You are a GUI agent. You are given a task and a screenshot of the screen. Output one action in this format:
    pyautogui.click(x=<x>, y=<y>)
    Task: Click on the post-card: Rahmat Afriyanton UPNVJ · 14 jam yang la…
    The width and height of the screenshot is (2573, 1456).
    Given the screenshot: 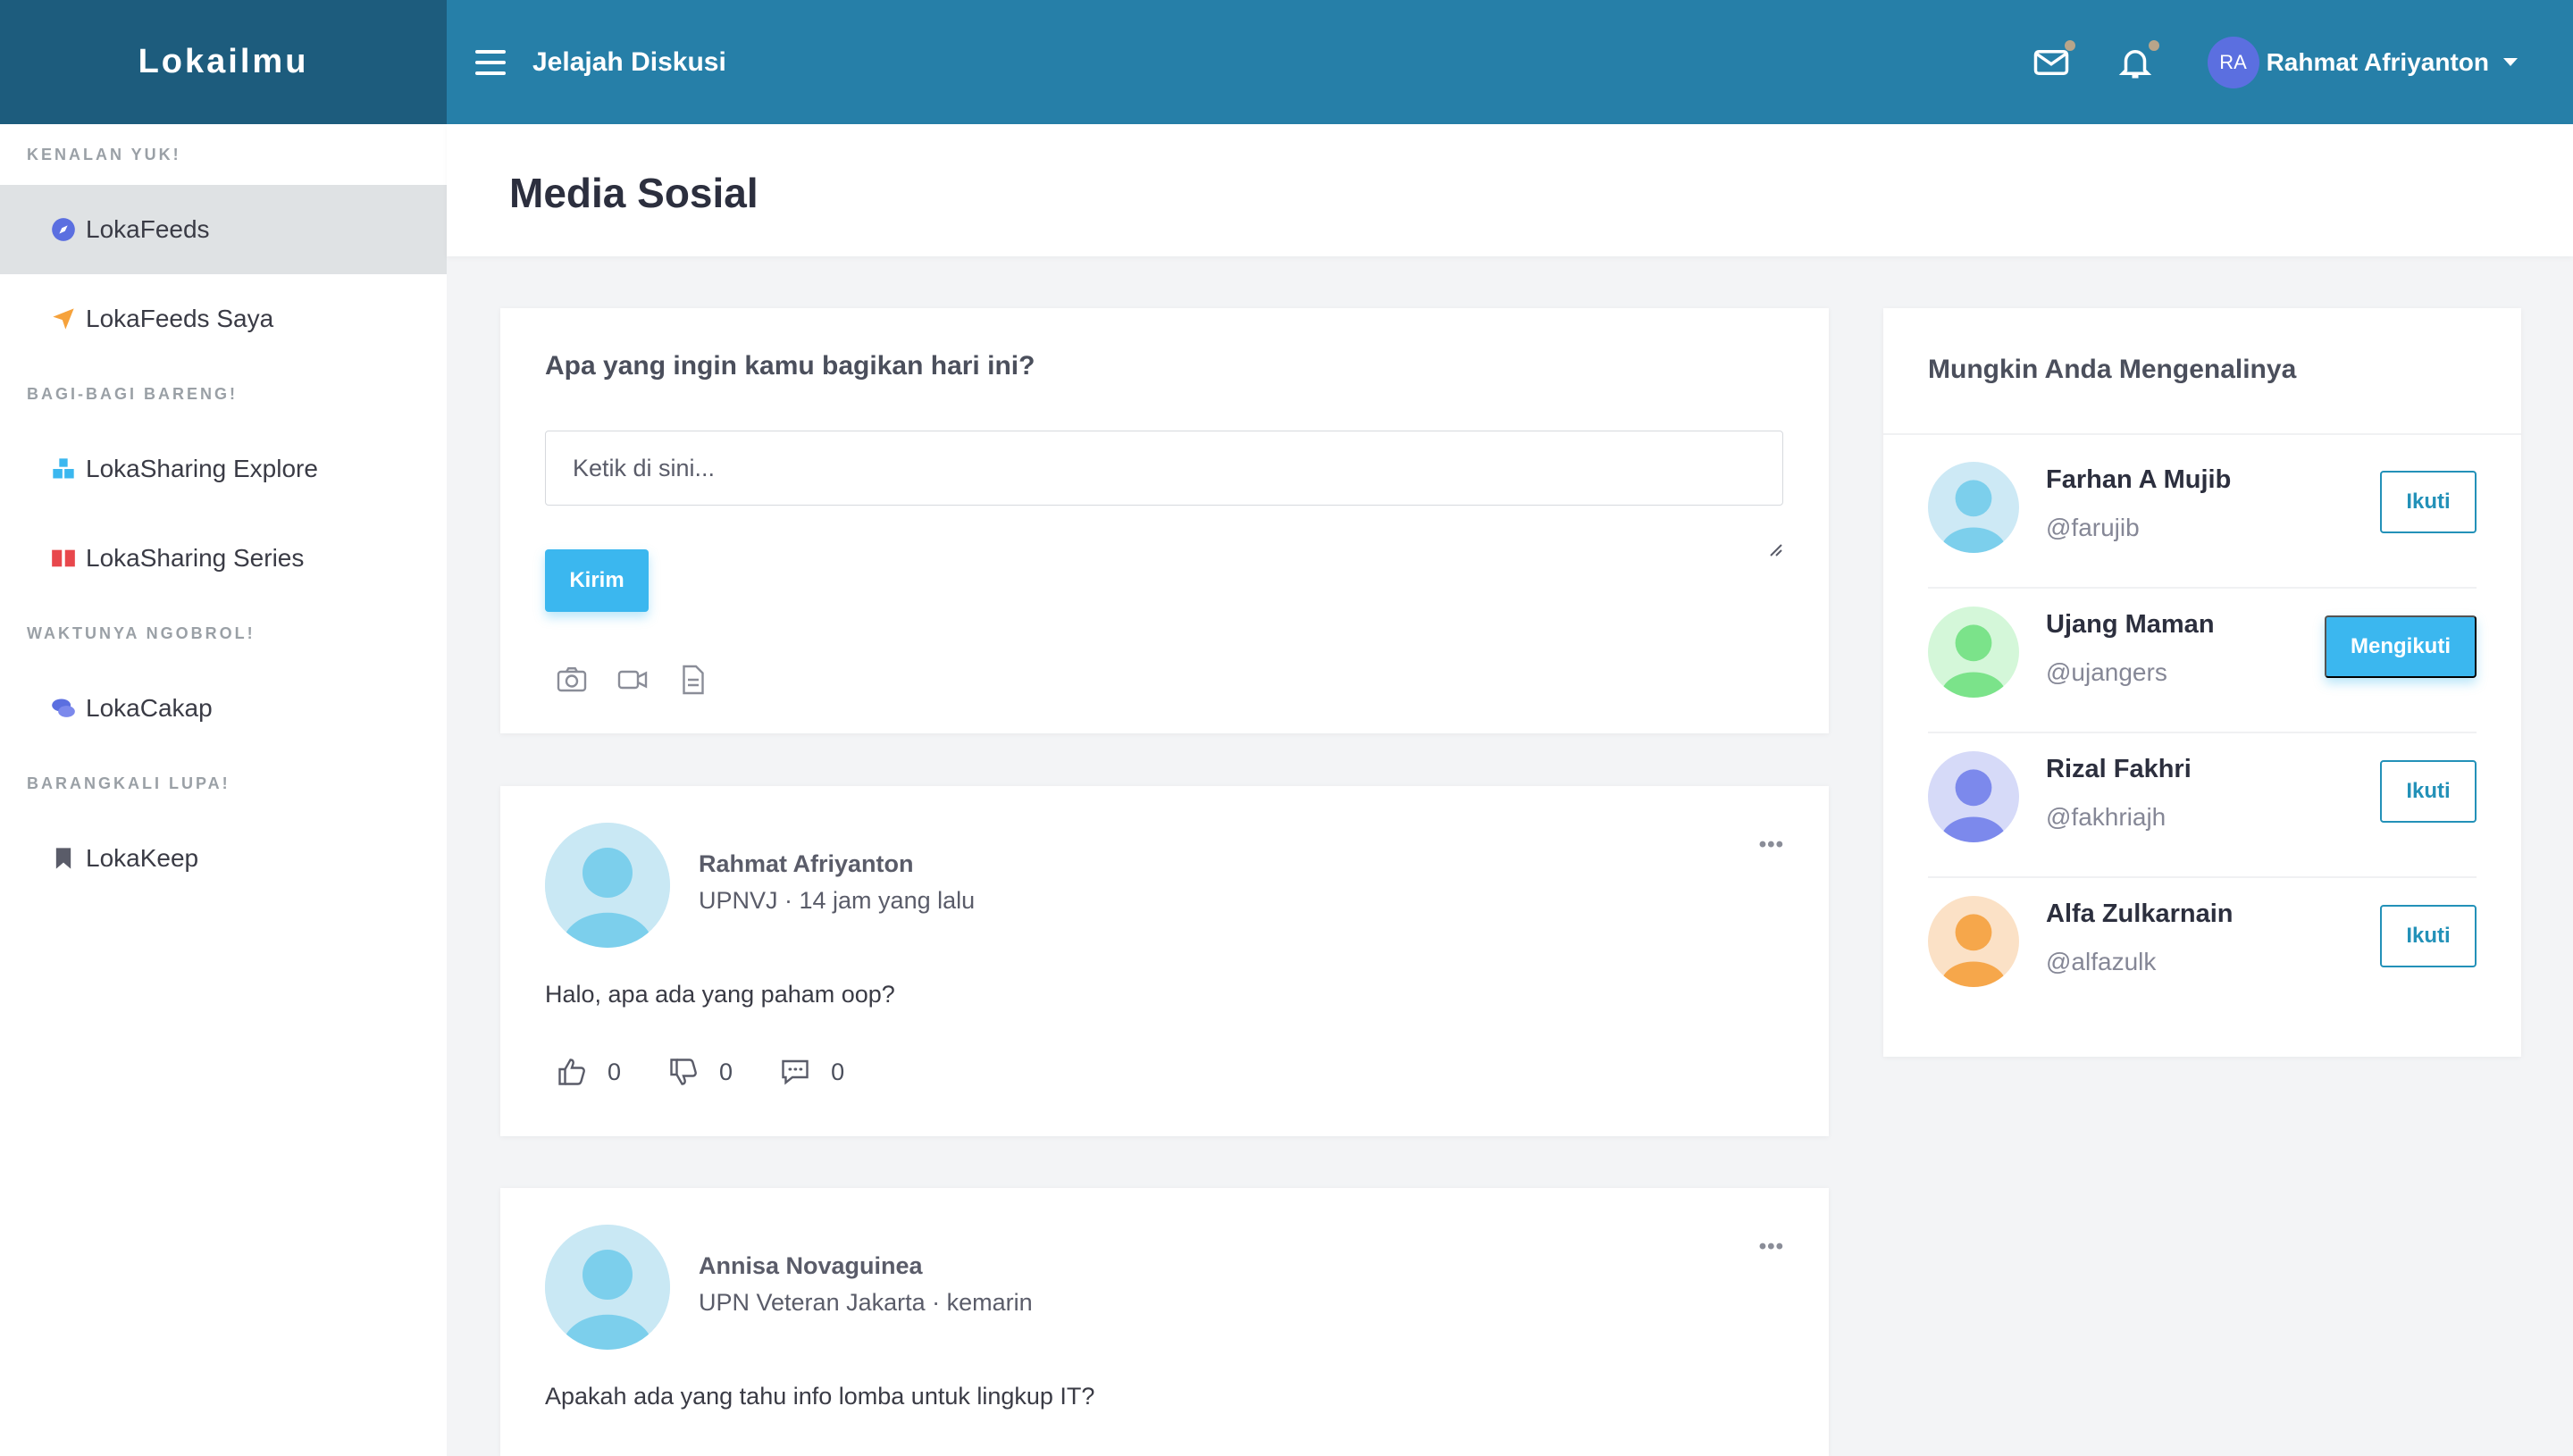 What is the action you would take?
    pyautogui.click(x=1164, y=961)
    